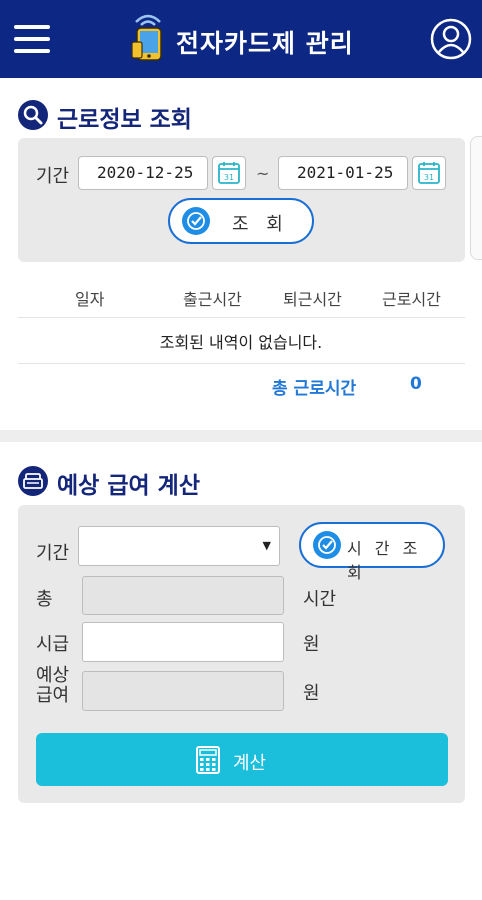  Describe the element at coordinates (33, 481) in the screenshot. I see `wallet-icon` at that location.